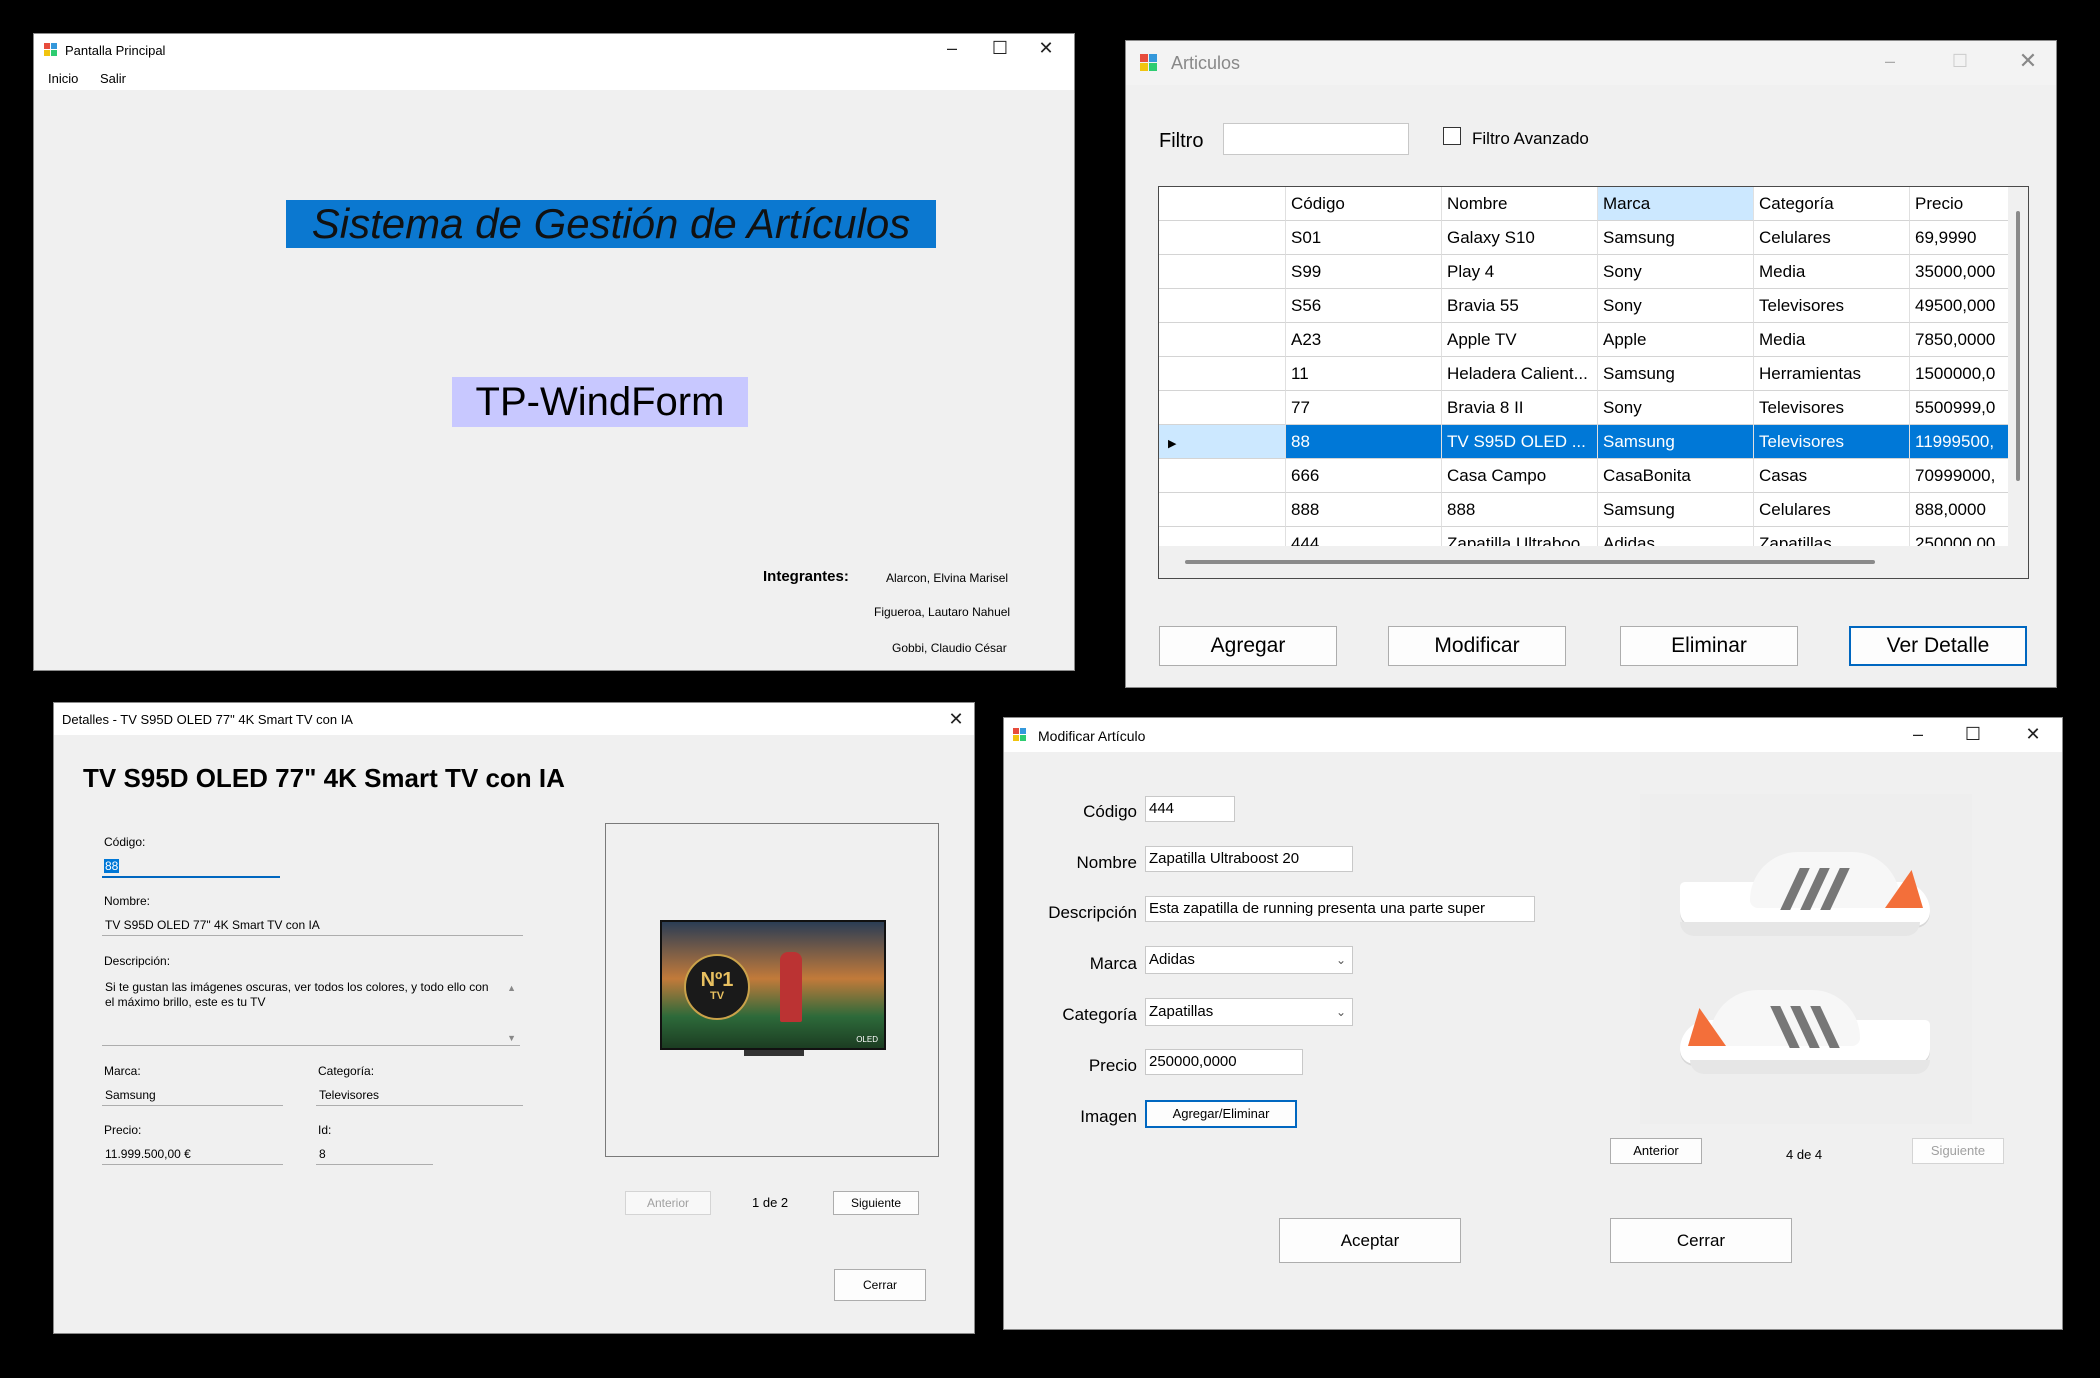 This screenshot has height=1378, width=2100. I want to click on column-header: Categoría, so click(1832, 204).